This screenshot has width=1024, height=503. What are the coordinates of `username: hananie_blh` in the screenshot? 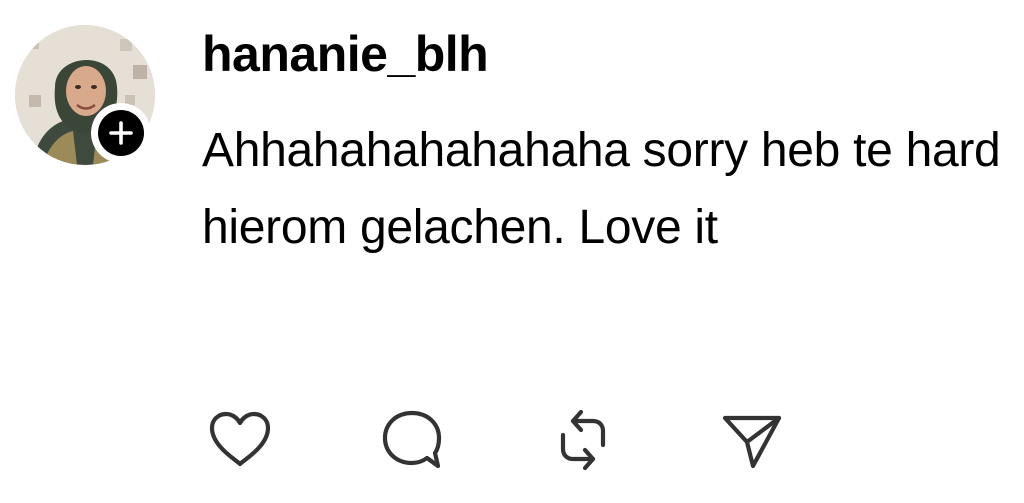 It's located at (345, 54).